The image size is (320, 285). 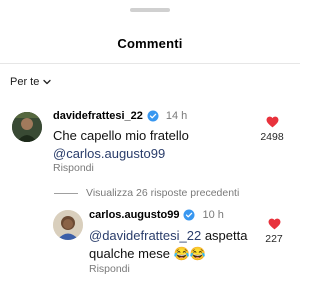 I want to click on sort-dropdown: Per te, so click(x=31, y=82).